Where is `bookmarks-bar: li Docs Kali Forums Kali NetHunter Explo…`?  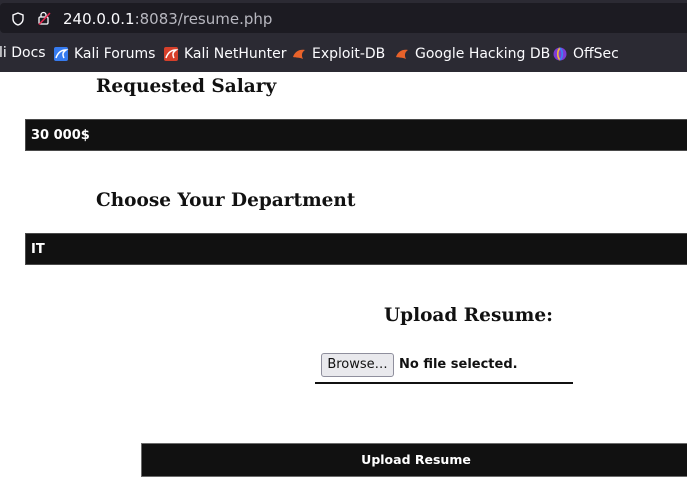 bookmarks-bar: li Docs Kali Forums Kali NetHunter Explo… is located at coordinates (343, 54).